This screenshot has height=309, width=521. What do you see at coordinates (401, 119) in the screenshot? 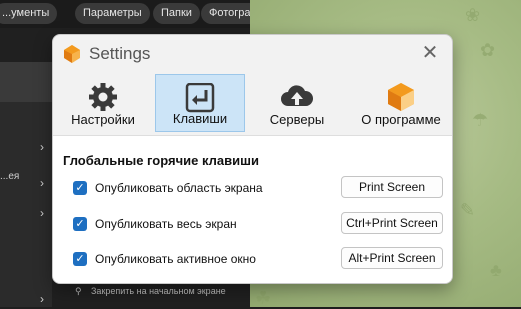
I see `tab-label: О программе` at bounding box center [401, 119].